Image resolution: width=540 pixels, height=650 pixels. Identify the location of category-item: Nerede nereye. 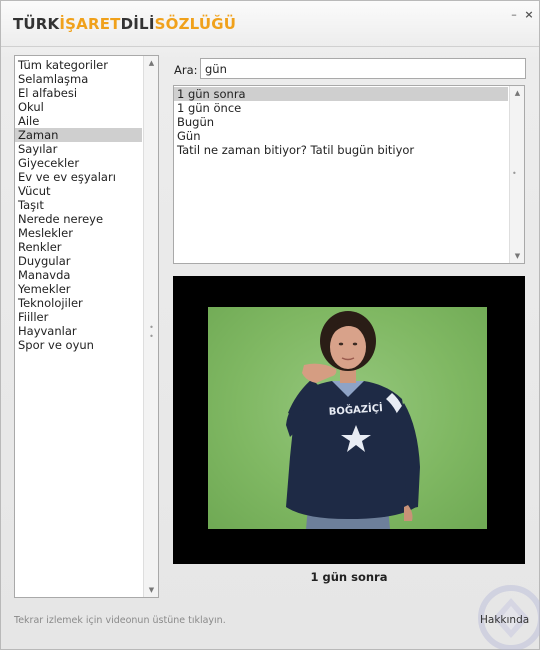
(78, 219).